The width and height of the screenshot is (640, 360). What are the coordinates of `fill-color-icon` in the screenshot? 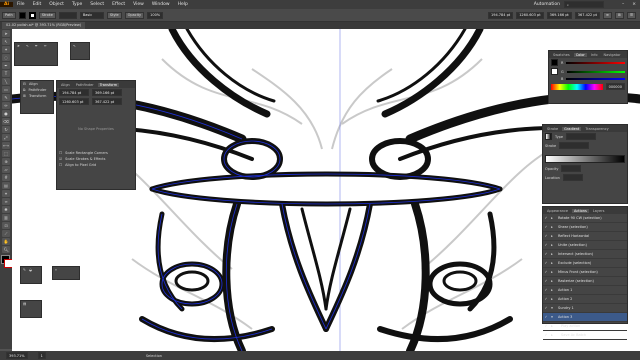 It's located at (554, 62).